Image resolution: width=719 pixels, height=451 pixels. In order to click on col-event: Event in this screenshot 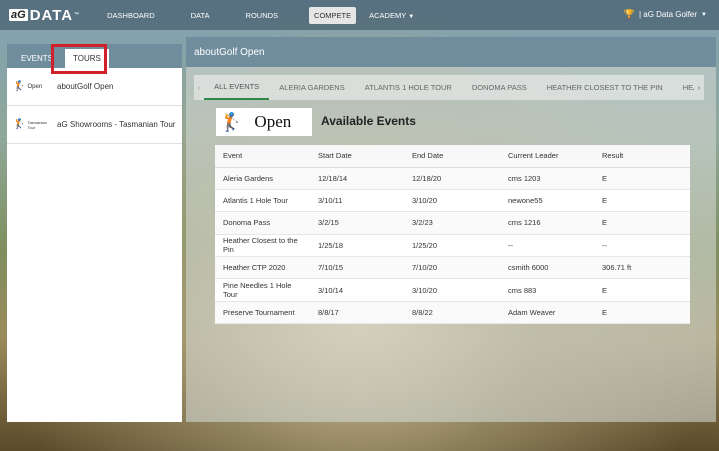, I will do `click(262, 156)`.